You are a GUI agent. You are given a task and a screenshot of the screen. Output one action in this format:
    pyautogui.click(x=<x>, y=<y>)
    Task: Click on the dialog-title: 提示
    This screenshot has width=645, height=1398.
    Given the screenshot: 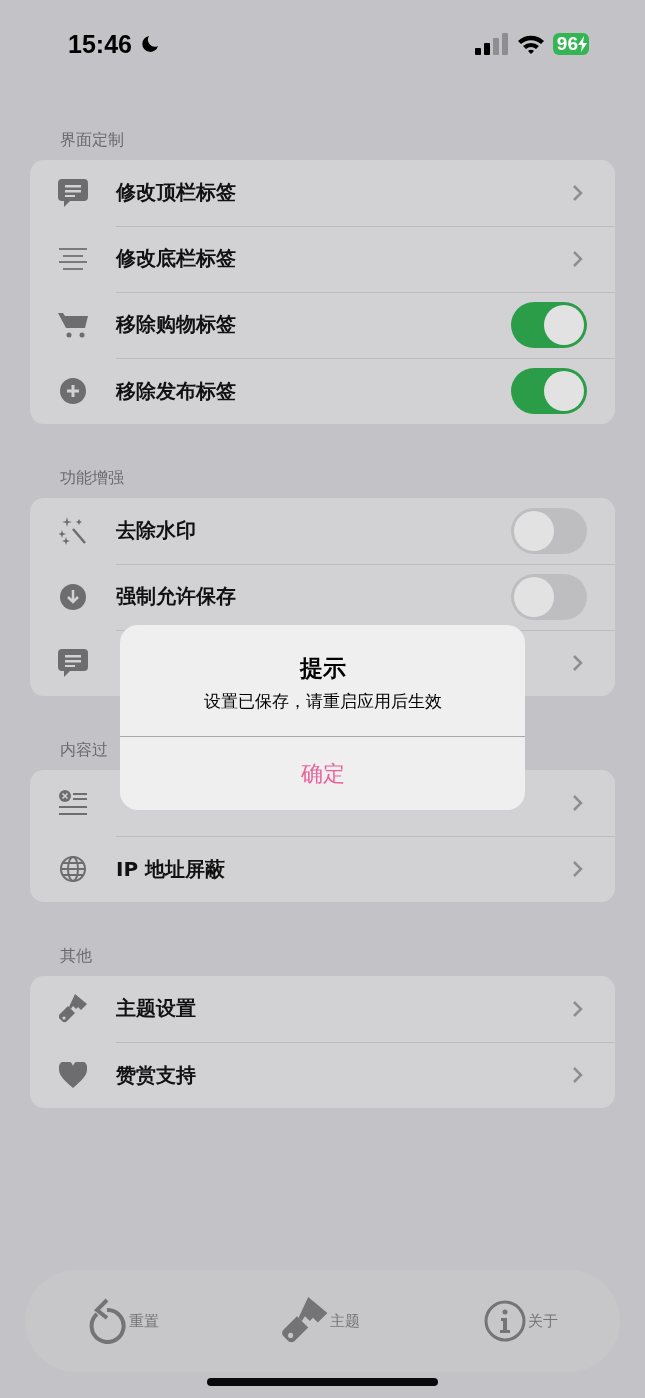 What is the action you would take?
    pyautogui.click(x=322, y=668)
    